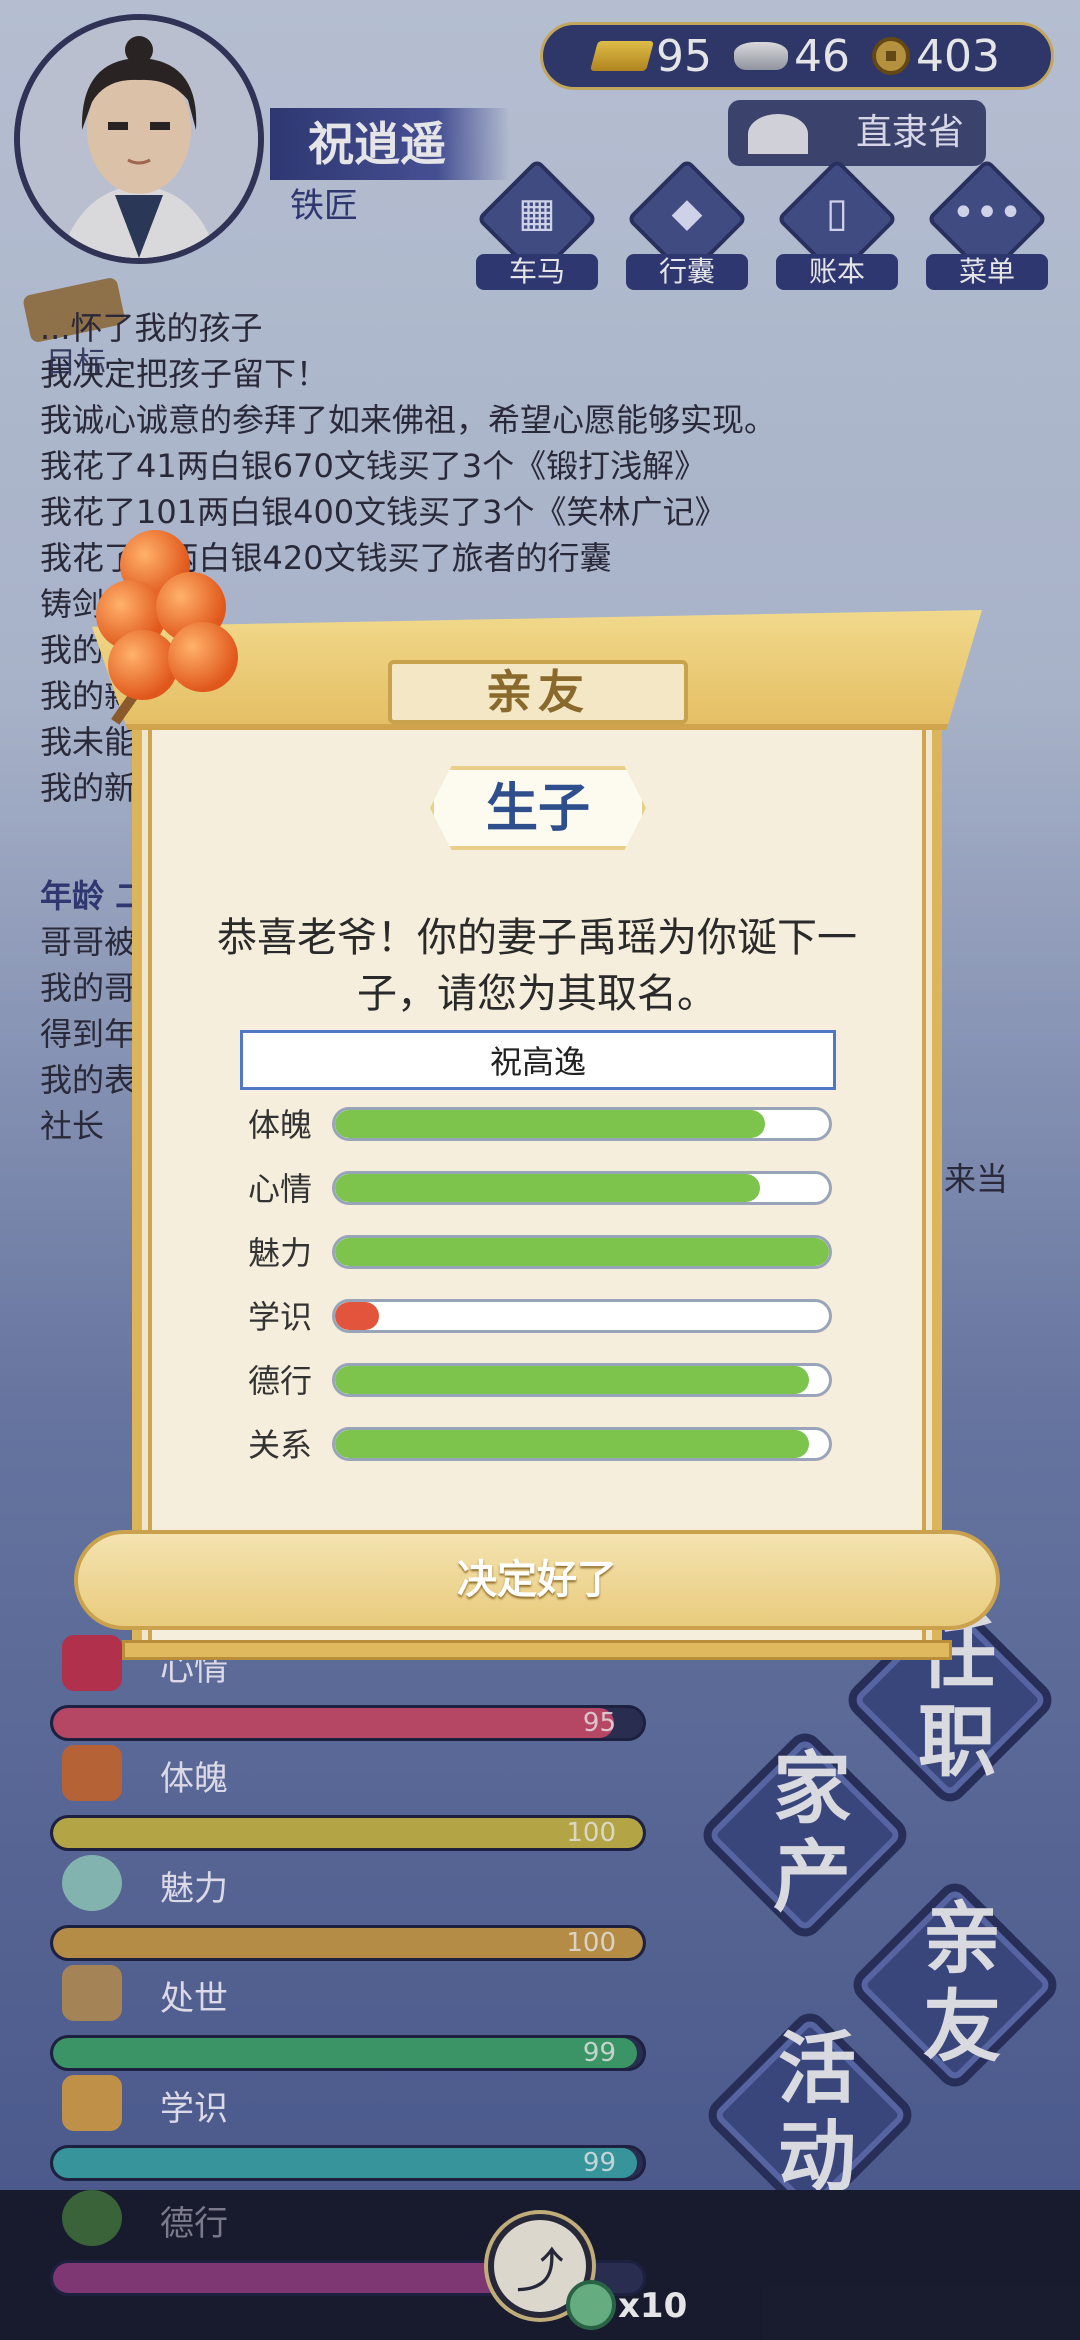  I want to click on attr-label: 体魄, so click(280, 1125).